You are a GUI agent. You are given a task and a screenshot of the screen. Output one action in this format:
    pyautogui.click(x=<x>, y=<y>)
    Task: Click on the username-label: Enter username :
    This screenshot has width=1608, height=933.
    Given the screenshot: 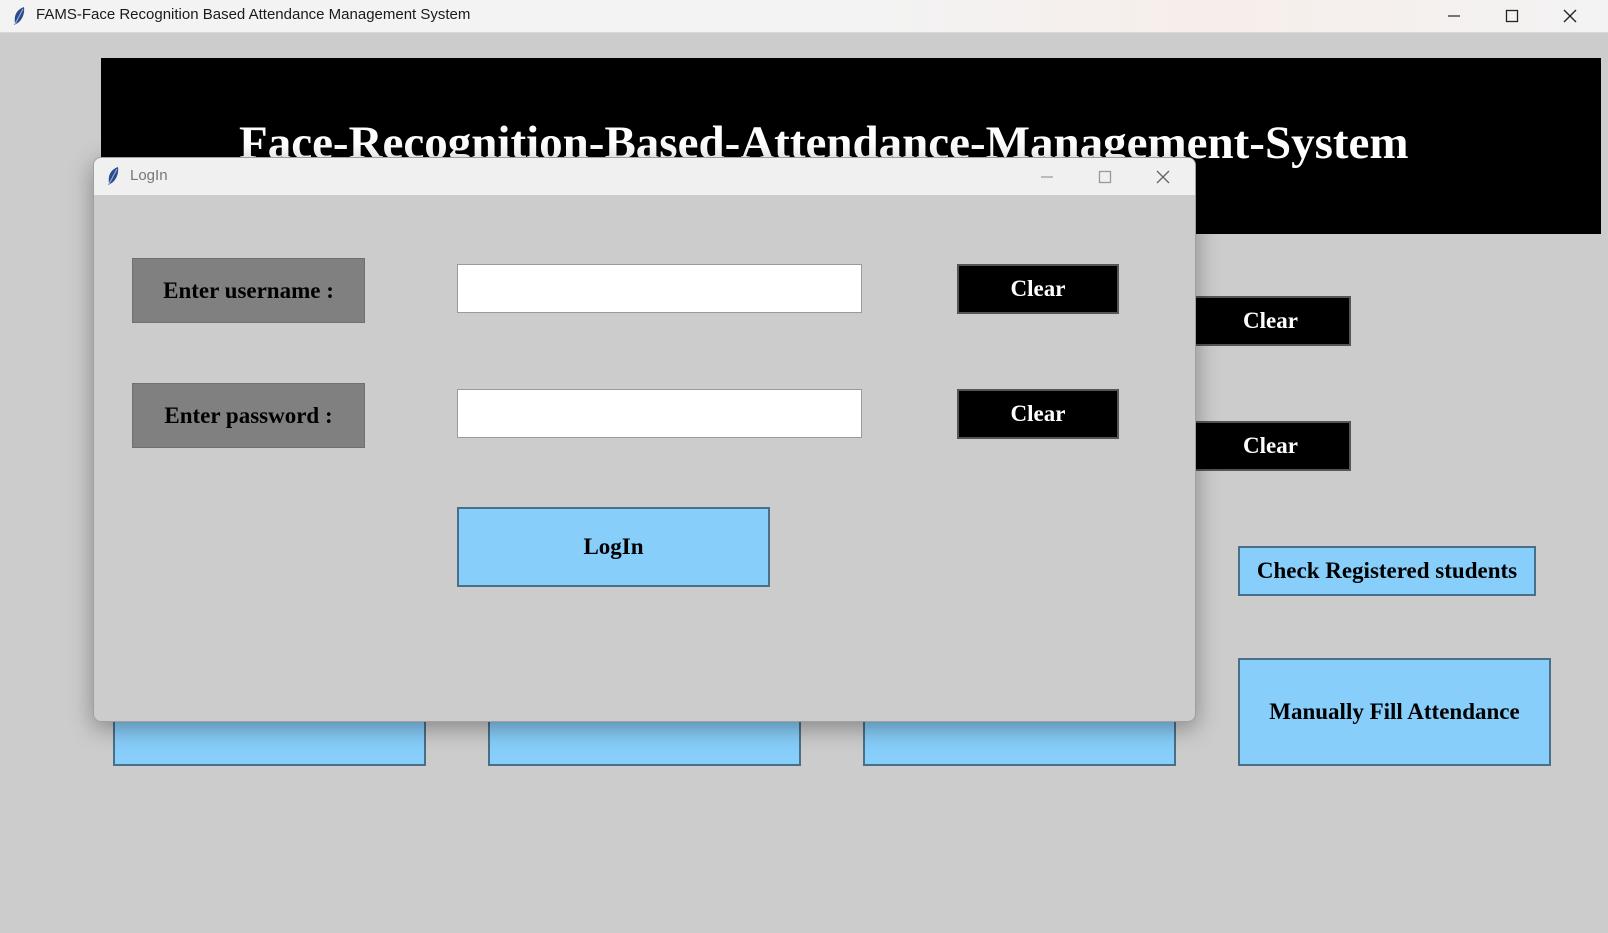 What is the action you would take?
    pyautogui.click(x=248, y=290)
    